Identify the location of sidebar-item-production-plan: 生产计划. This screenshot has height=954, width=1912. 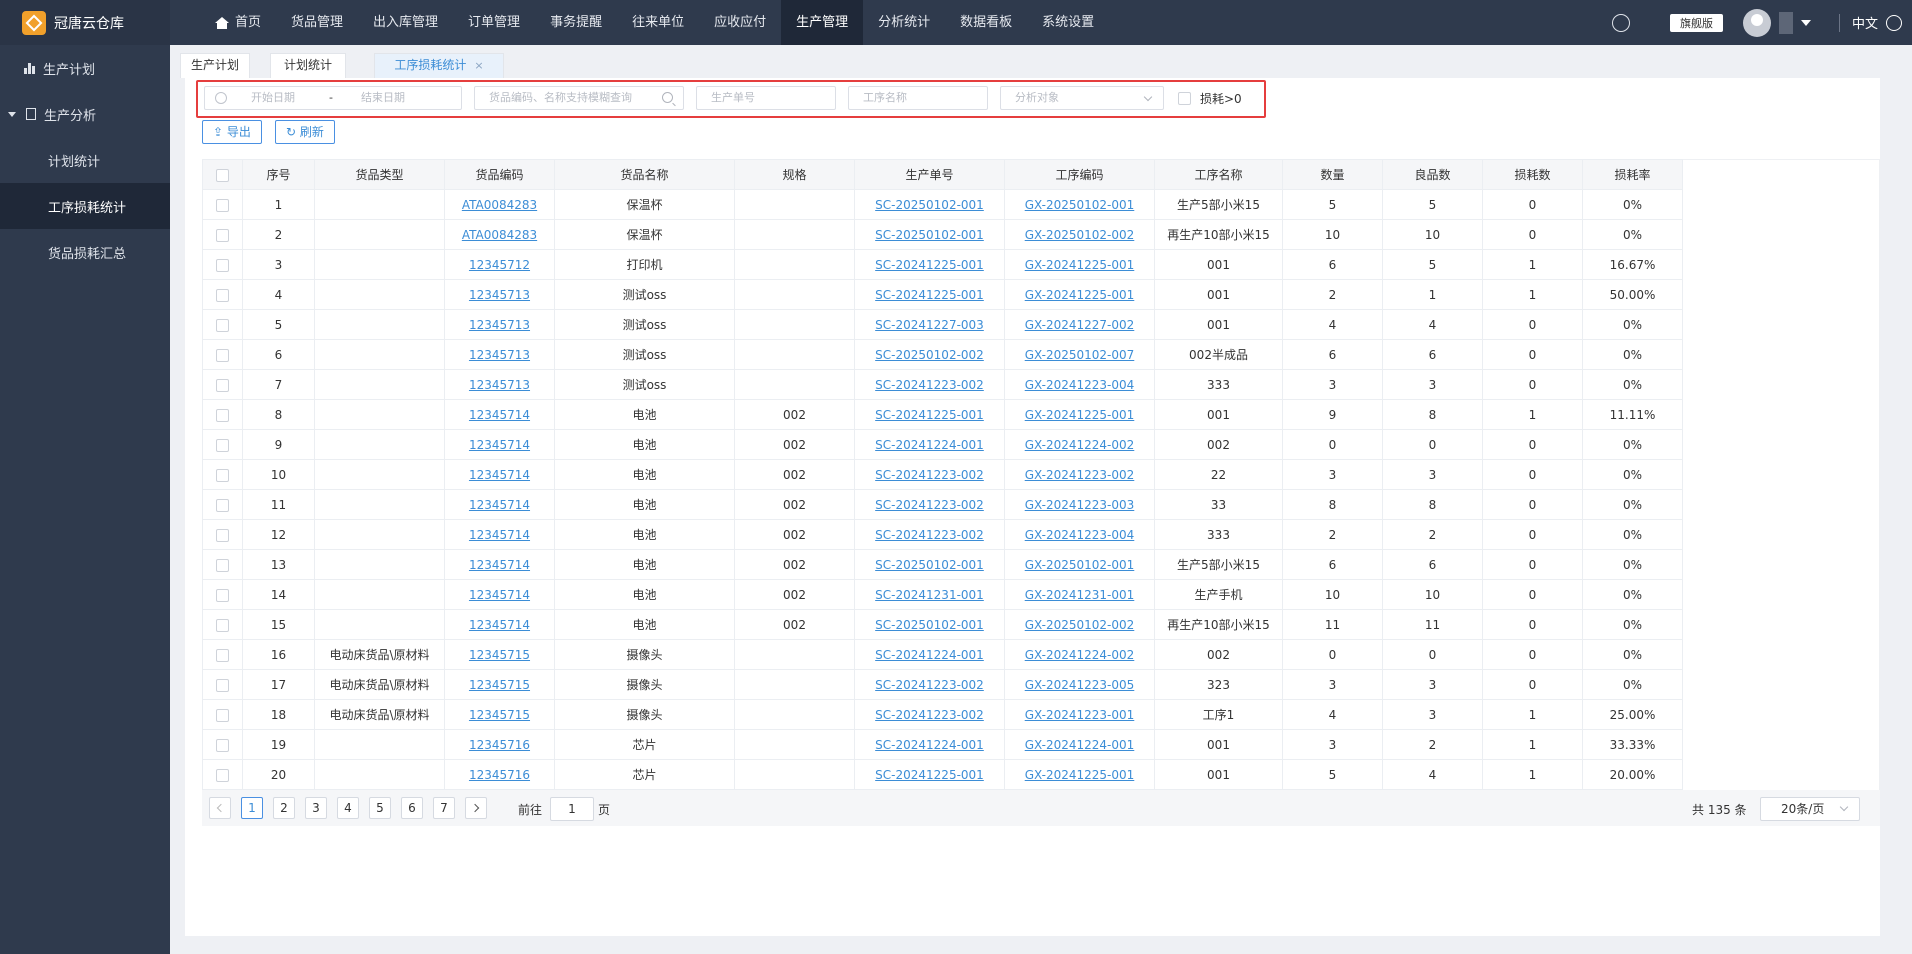
(85, 68).